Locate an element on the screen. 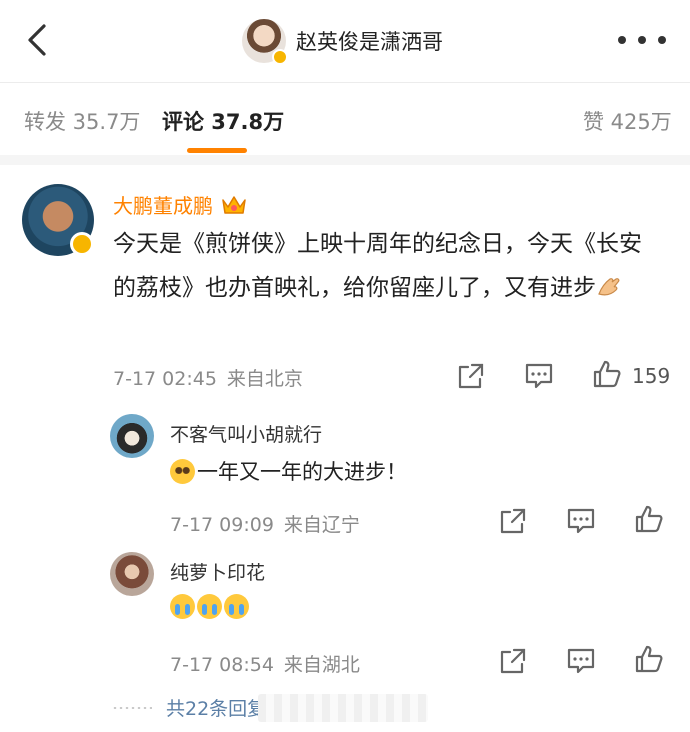  comment-time: 7-17 02:45 is located at coordinates (165, 379).